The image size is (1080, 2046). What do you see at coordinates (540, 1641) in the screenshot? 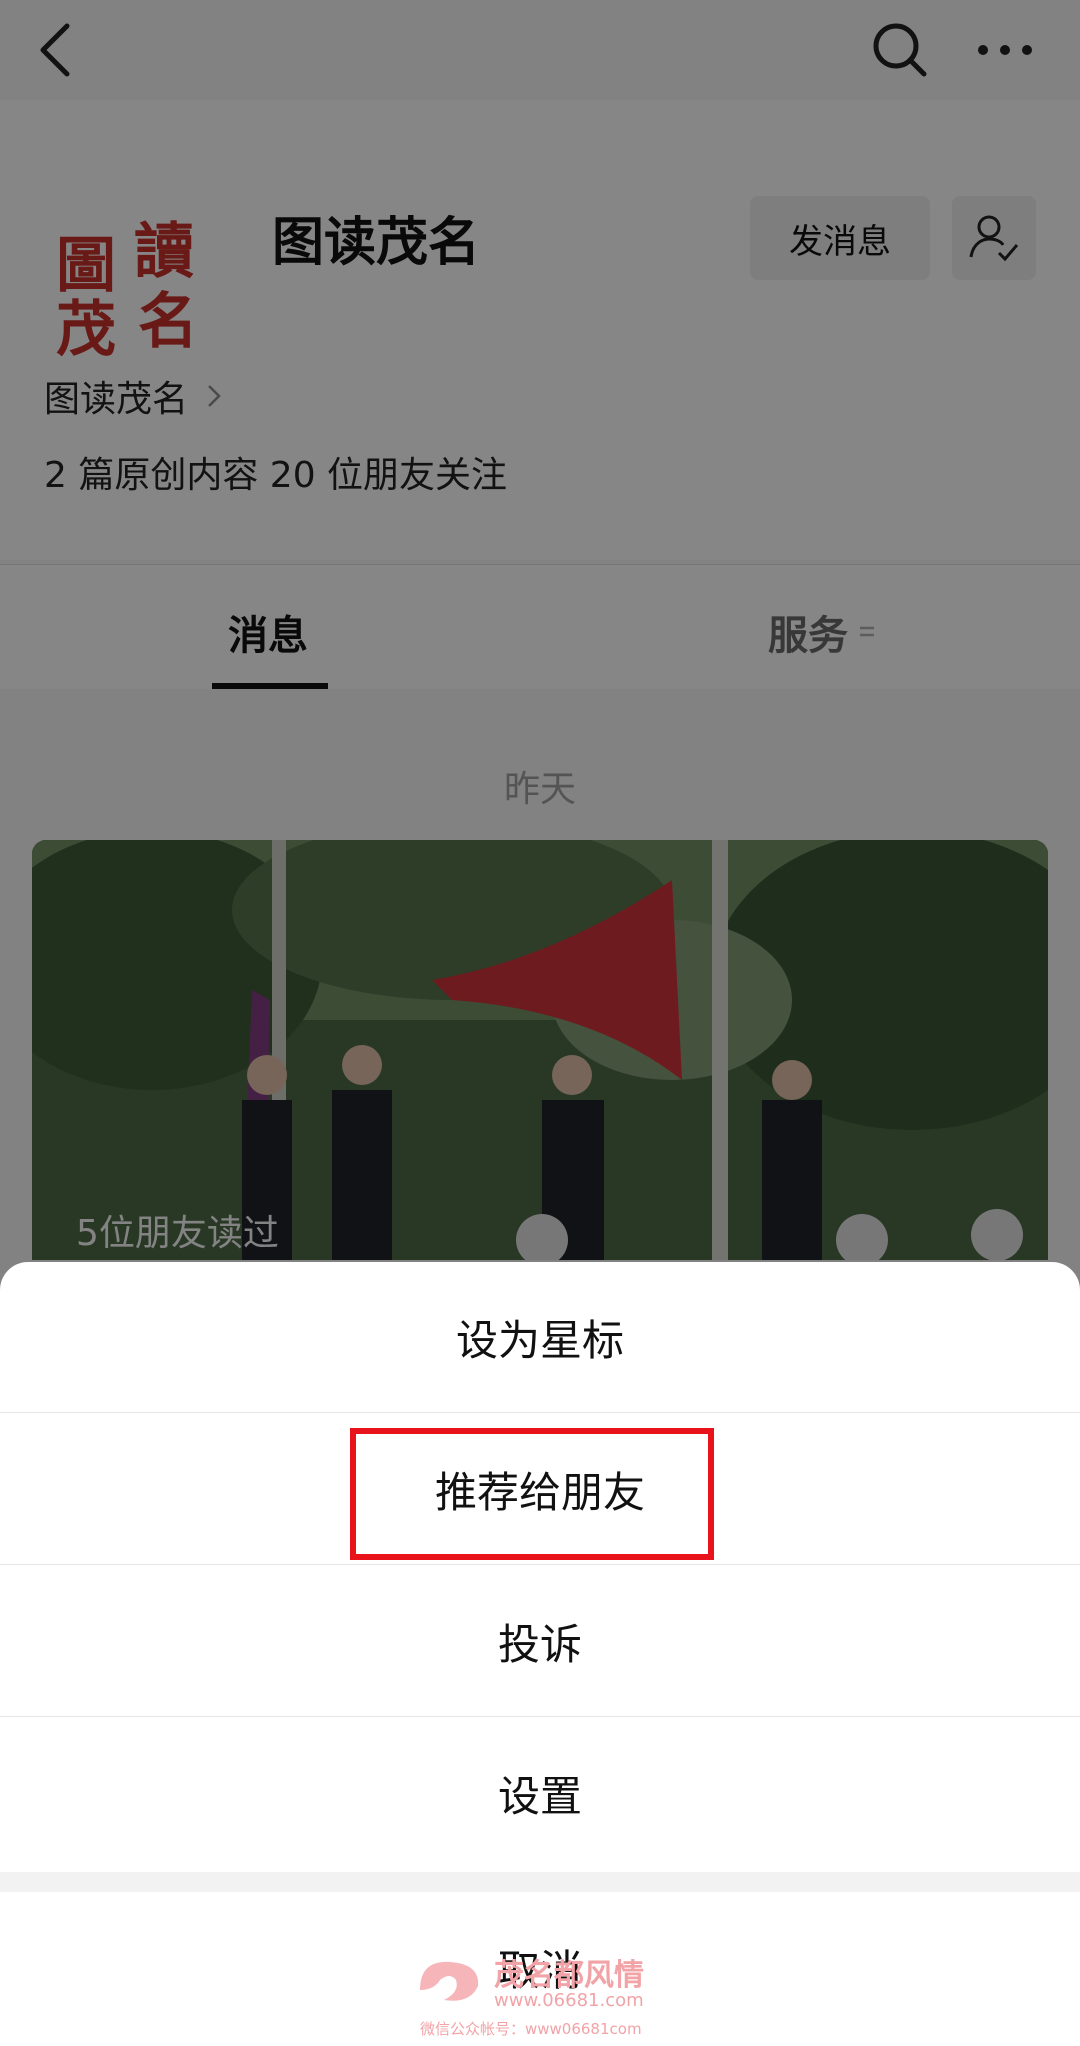
I see `report-option: 投诉` at bounding box center [540, 1641].